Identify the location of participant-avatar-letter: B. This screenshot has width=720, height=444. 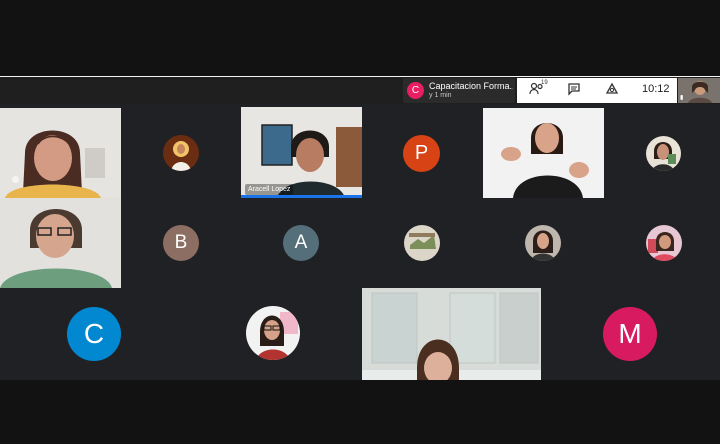
(181, 243).